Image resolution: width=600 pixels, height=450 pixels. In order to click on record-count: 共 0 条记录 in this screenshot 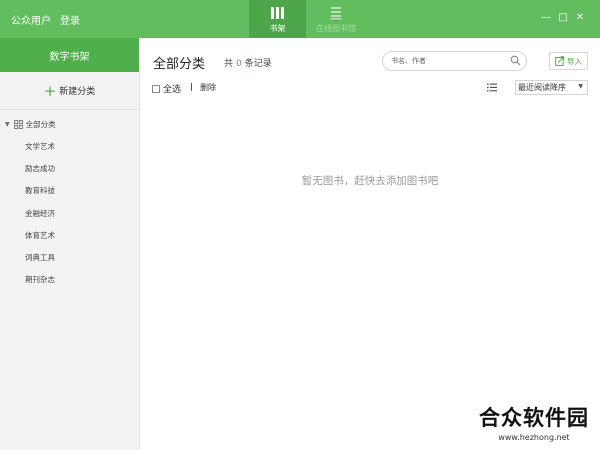, I will do `click(248, 62)`.